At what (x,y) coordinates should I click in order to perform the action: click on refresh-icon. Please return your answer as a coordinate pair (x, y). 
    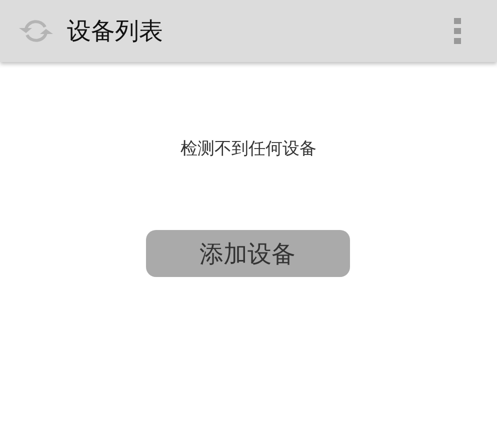
    Looking at the image, I should click on (36, 31).